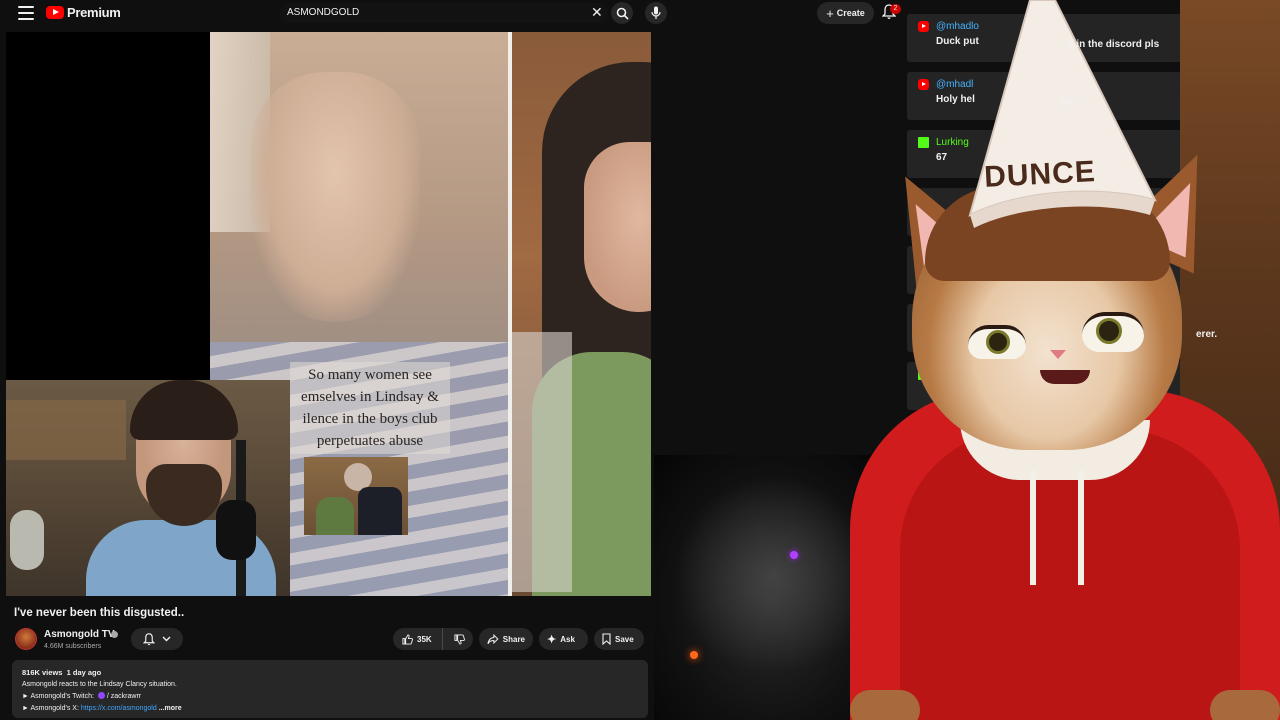  I want to click on twitch-line: ► Asmongold's Twitch: / zackrawrr, so click(330, 697).